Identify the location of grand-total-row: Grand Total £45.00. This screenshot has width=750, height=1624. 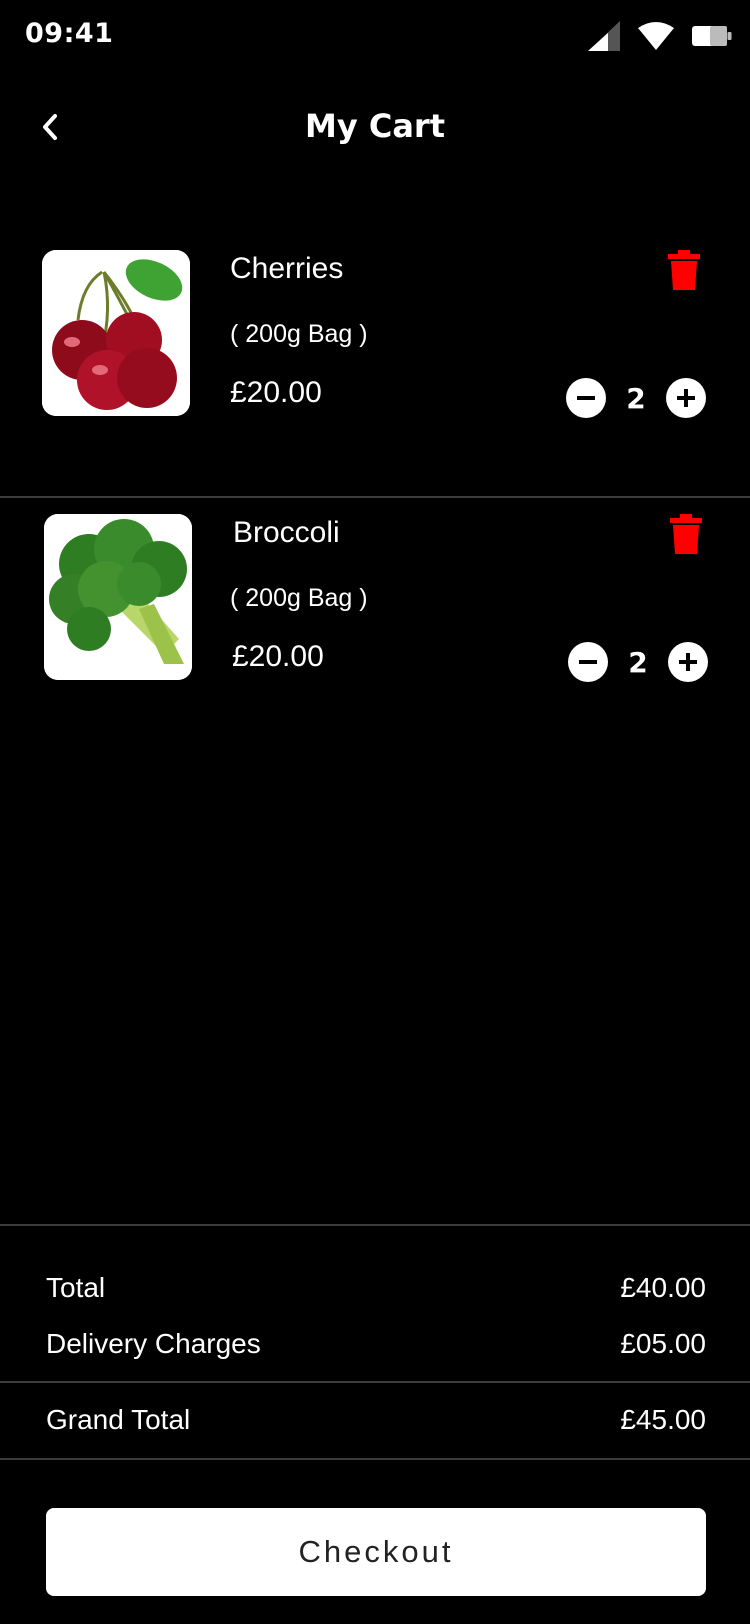
(376, 1420).